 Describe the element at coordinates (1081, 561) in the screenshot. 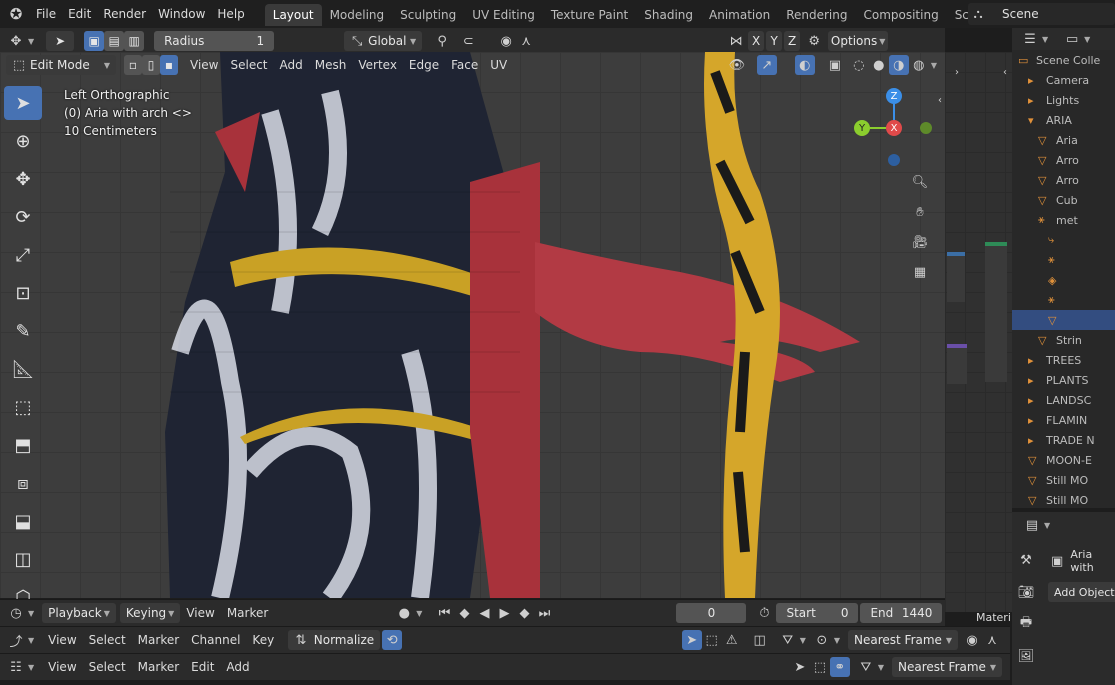

I see `object-name-row: ▣ Aria with` at that location.